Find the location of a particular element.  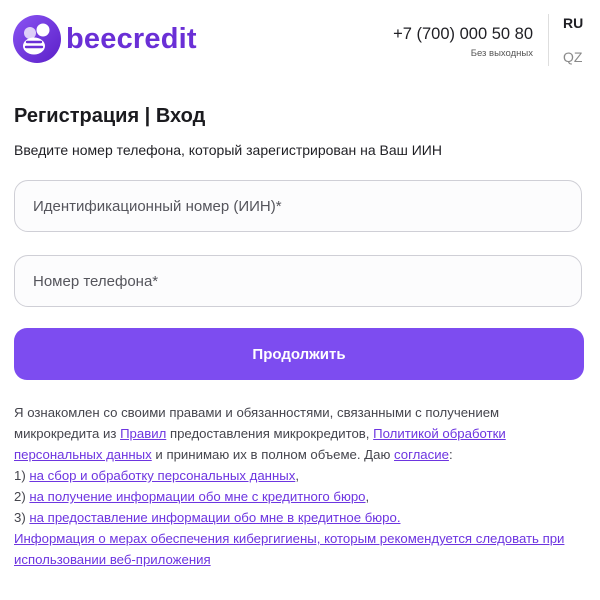

logo-text: beecredit is located at coordinates (131, 38).